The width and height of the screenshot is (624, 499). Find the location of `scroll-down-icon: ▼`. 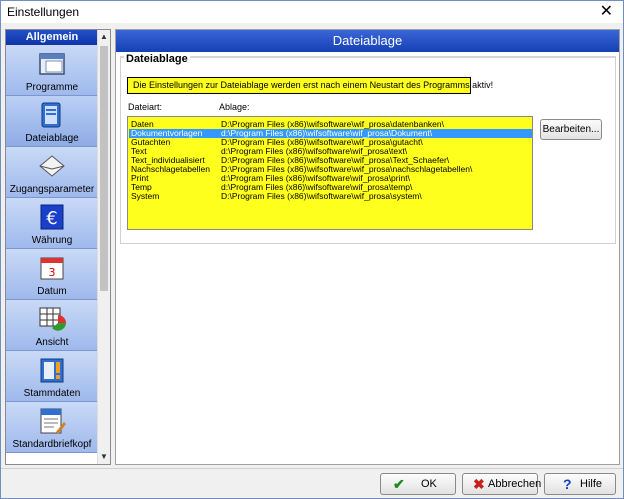

scroll-down-icon: ▼ is located at coordinates (104, 457).